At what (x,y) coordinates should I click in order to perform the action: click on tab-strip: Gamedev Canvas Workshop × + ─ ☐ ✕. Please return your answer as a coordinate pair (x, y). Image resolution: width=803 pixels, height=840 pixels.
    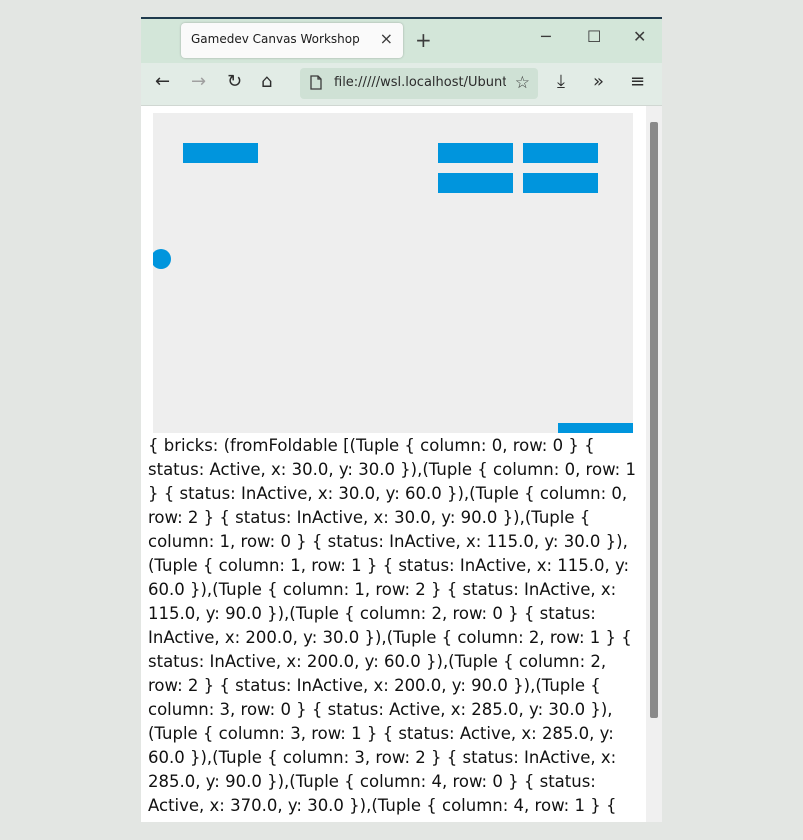
    Looking at the image, I should click on (401, 41).